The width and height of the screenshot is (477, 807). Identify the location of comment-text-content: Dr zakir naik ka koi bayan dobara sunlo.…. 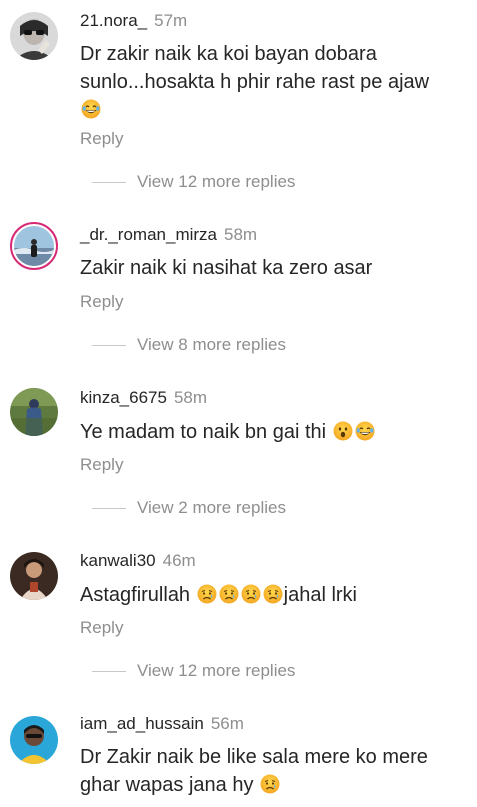
(255, 68).